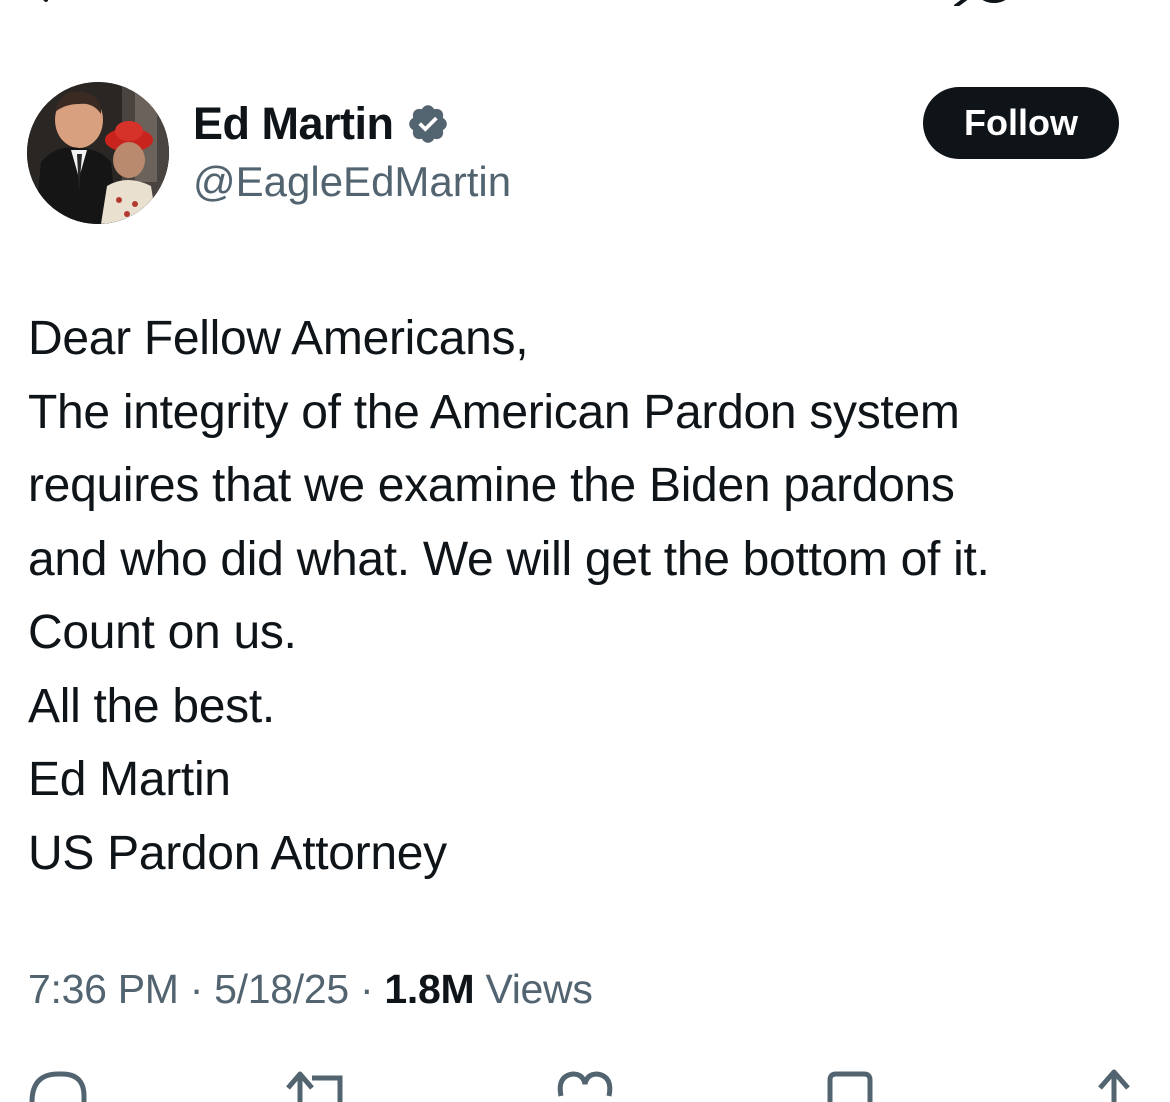  Describe the element at coordinates (162, 632) in the screenshot. I see `tweet-line: Count on us.` at that location.